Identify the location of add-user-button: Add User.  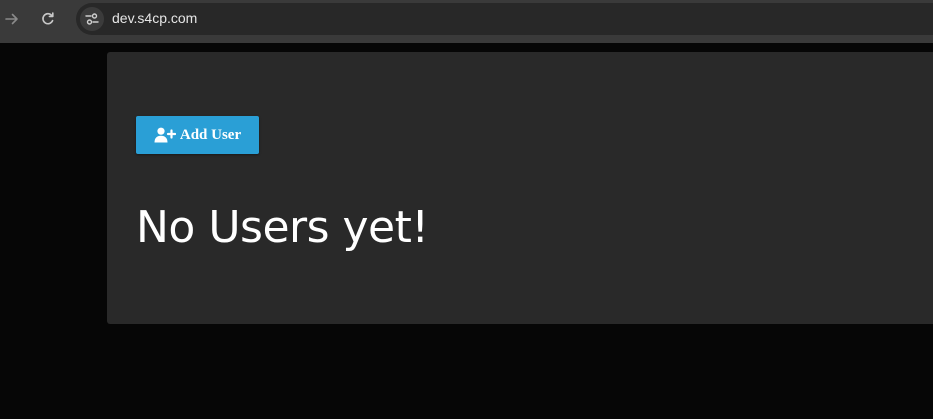
(197, 135).